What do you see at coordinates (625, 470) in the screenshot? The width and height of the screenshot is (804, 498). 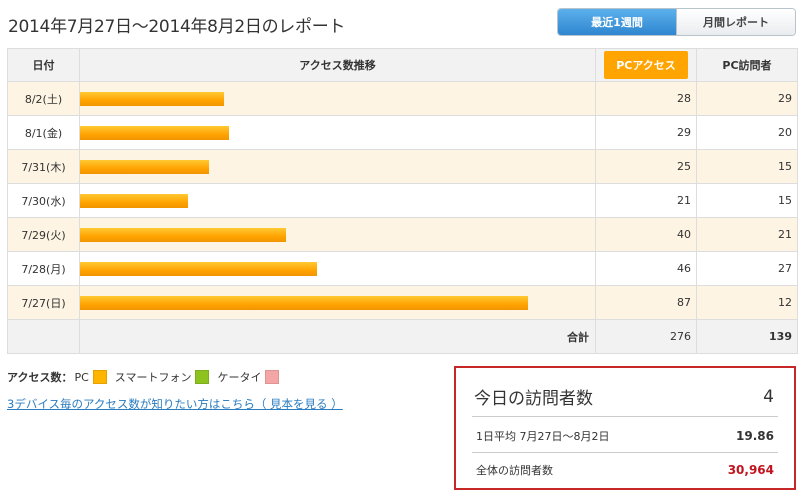 I see `total-visitors-row: 全体の訪問者数 30,964` at bounding box center [625, 470].